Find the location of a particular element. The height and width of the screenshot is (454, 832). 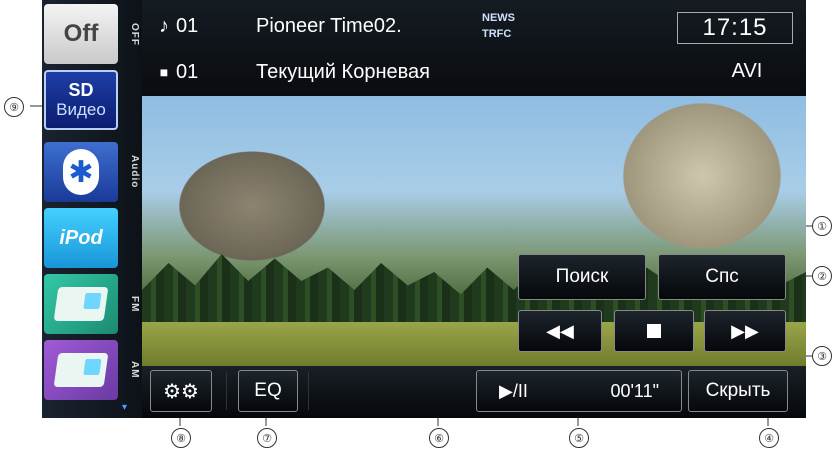

callout-2: ② is located at coordinates (822, 276).